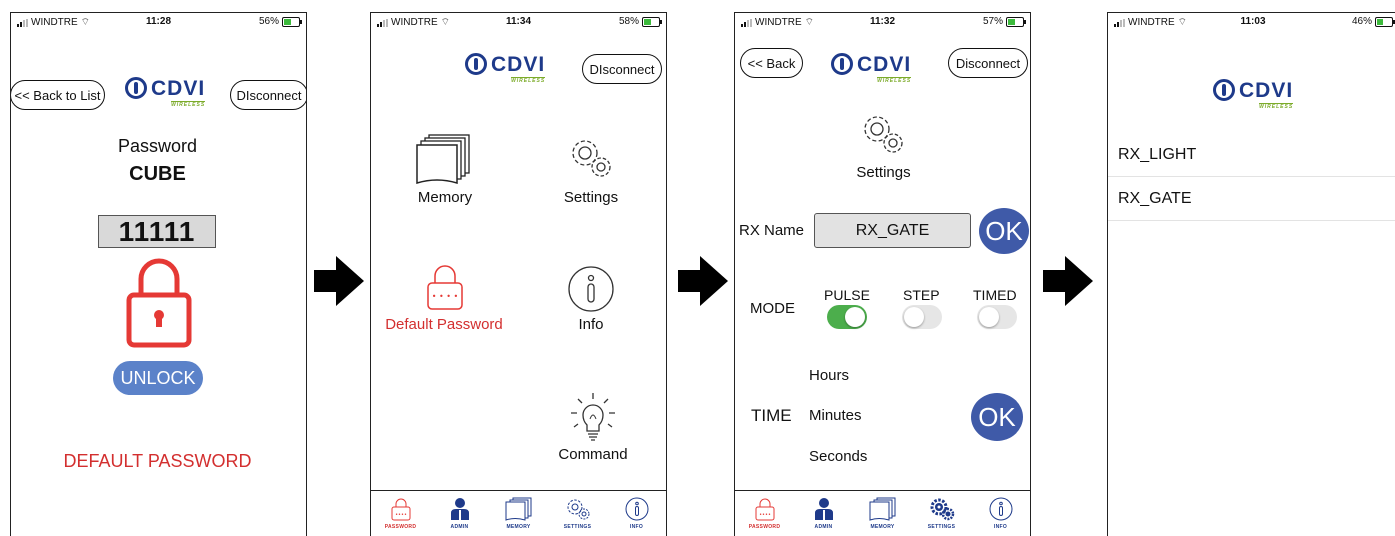  What do you see at coordinates (835, 415) in the screenshot?
I see `minutes-label: Minutes` at bounding box center [835, 415].